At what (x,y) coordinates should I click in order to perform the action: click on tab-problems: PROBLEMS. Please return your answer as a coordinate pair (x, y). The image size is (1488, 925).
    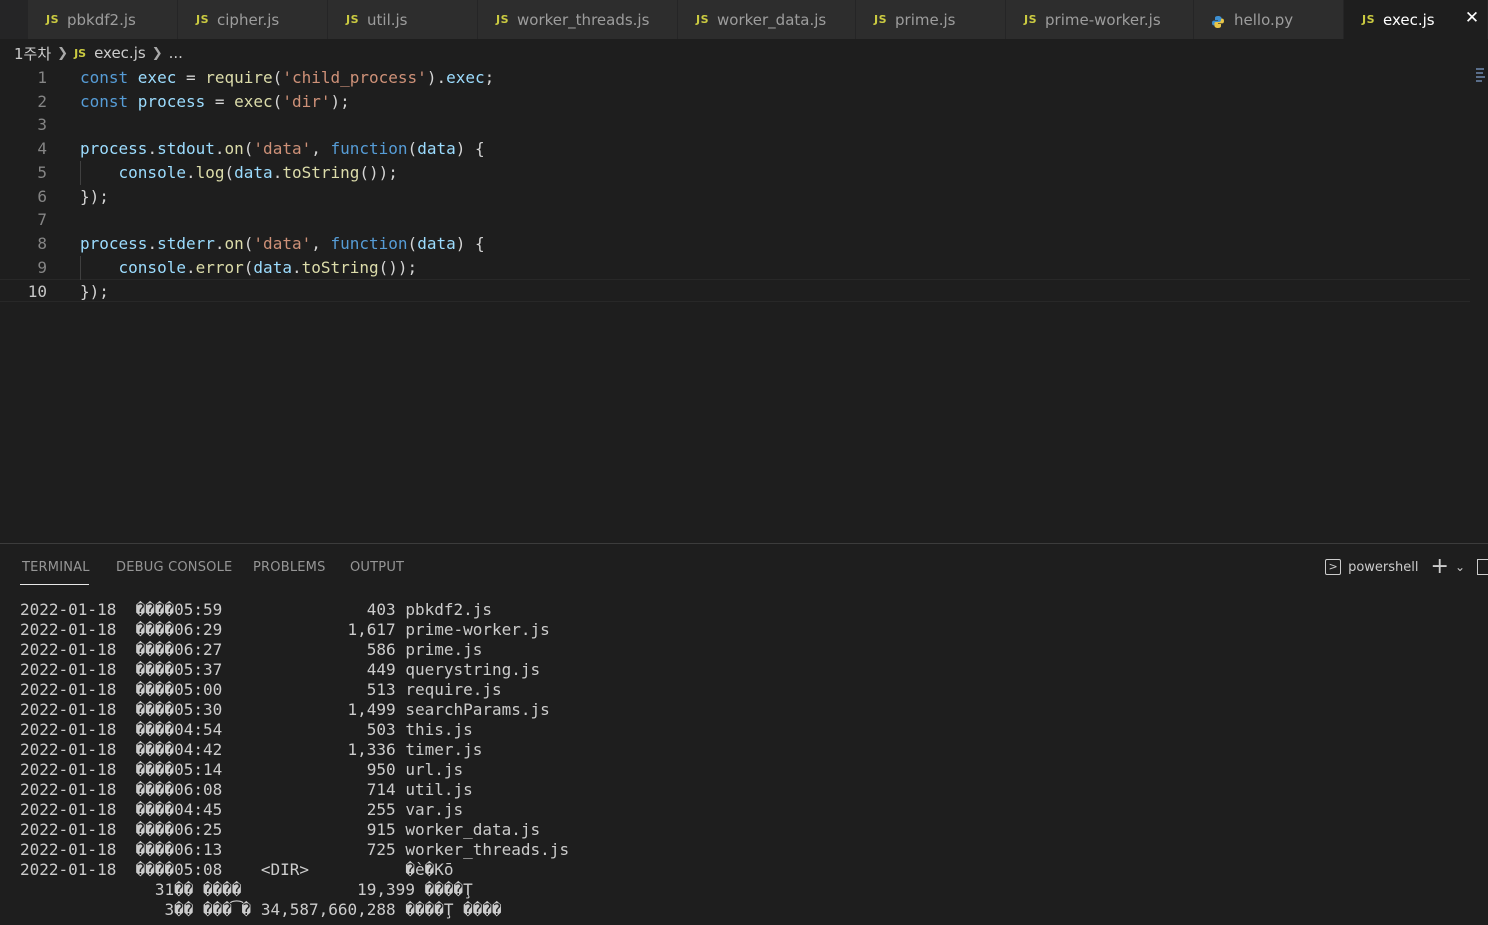
    Looking at the image, I should click on (289, 567).